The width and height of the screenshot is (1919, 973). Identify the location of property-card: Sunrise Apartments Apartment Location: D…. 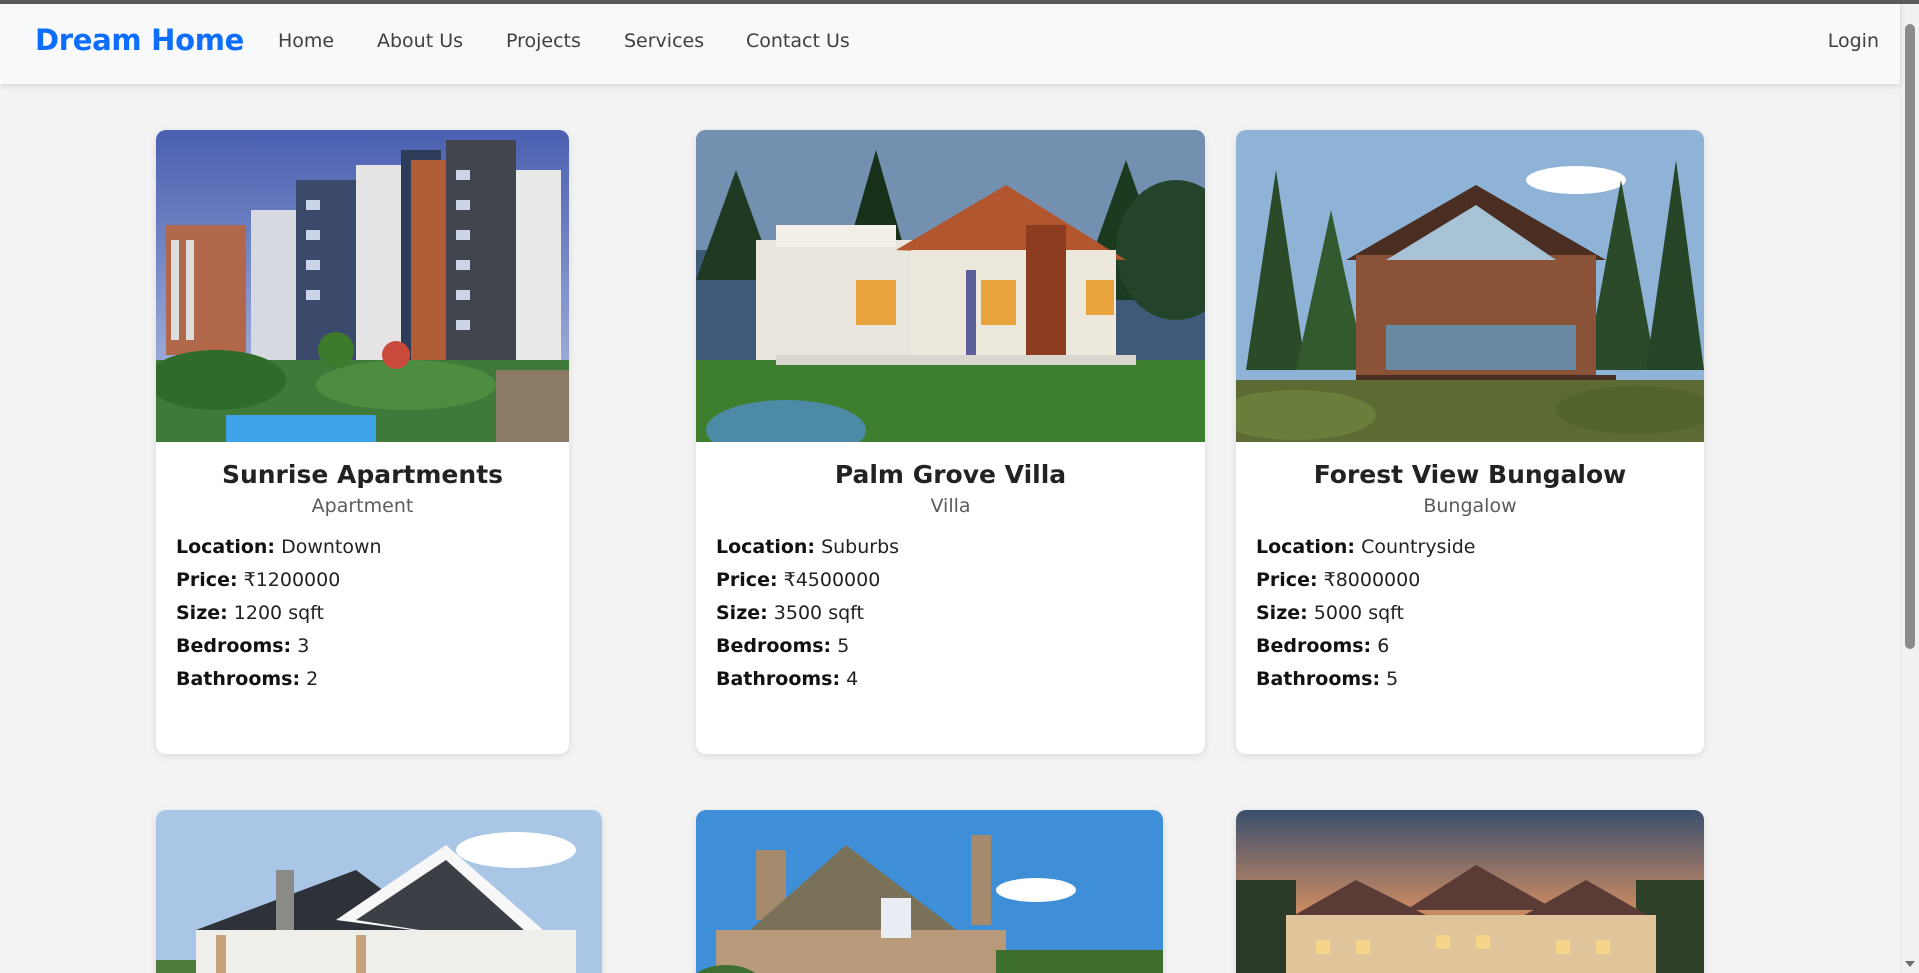
(362, 442).